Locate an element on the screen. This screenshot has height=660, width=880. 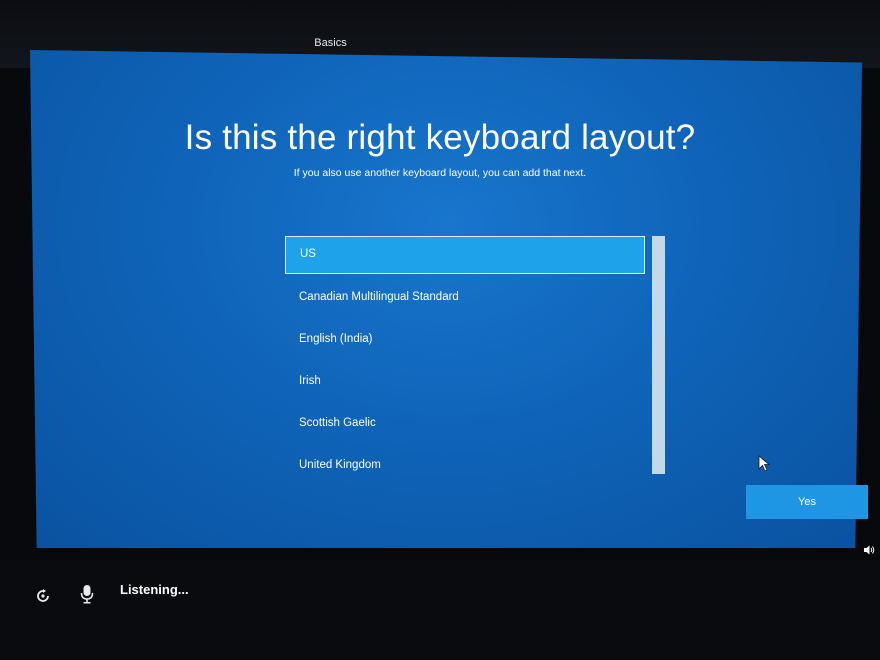
page-title: Is this the right keyboard layout? is located at coordinates (440, 137).